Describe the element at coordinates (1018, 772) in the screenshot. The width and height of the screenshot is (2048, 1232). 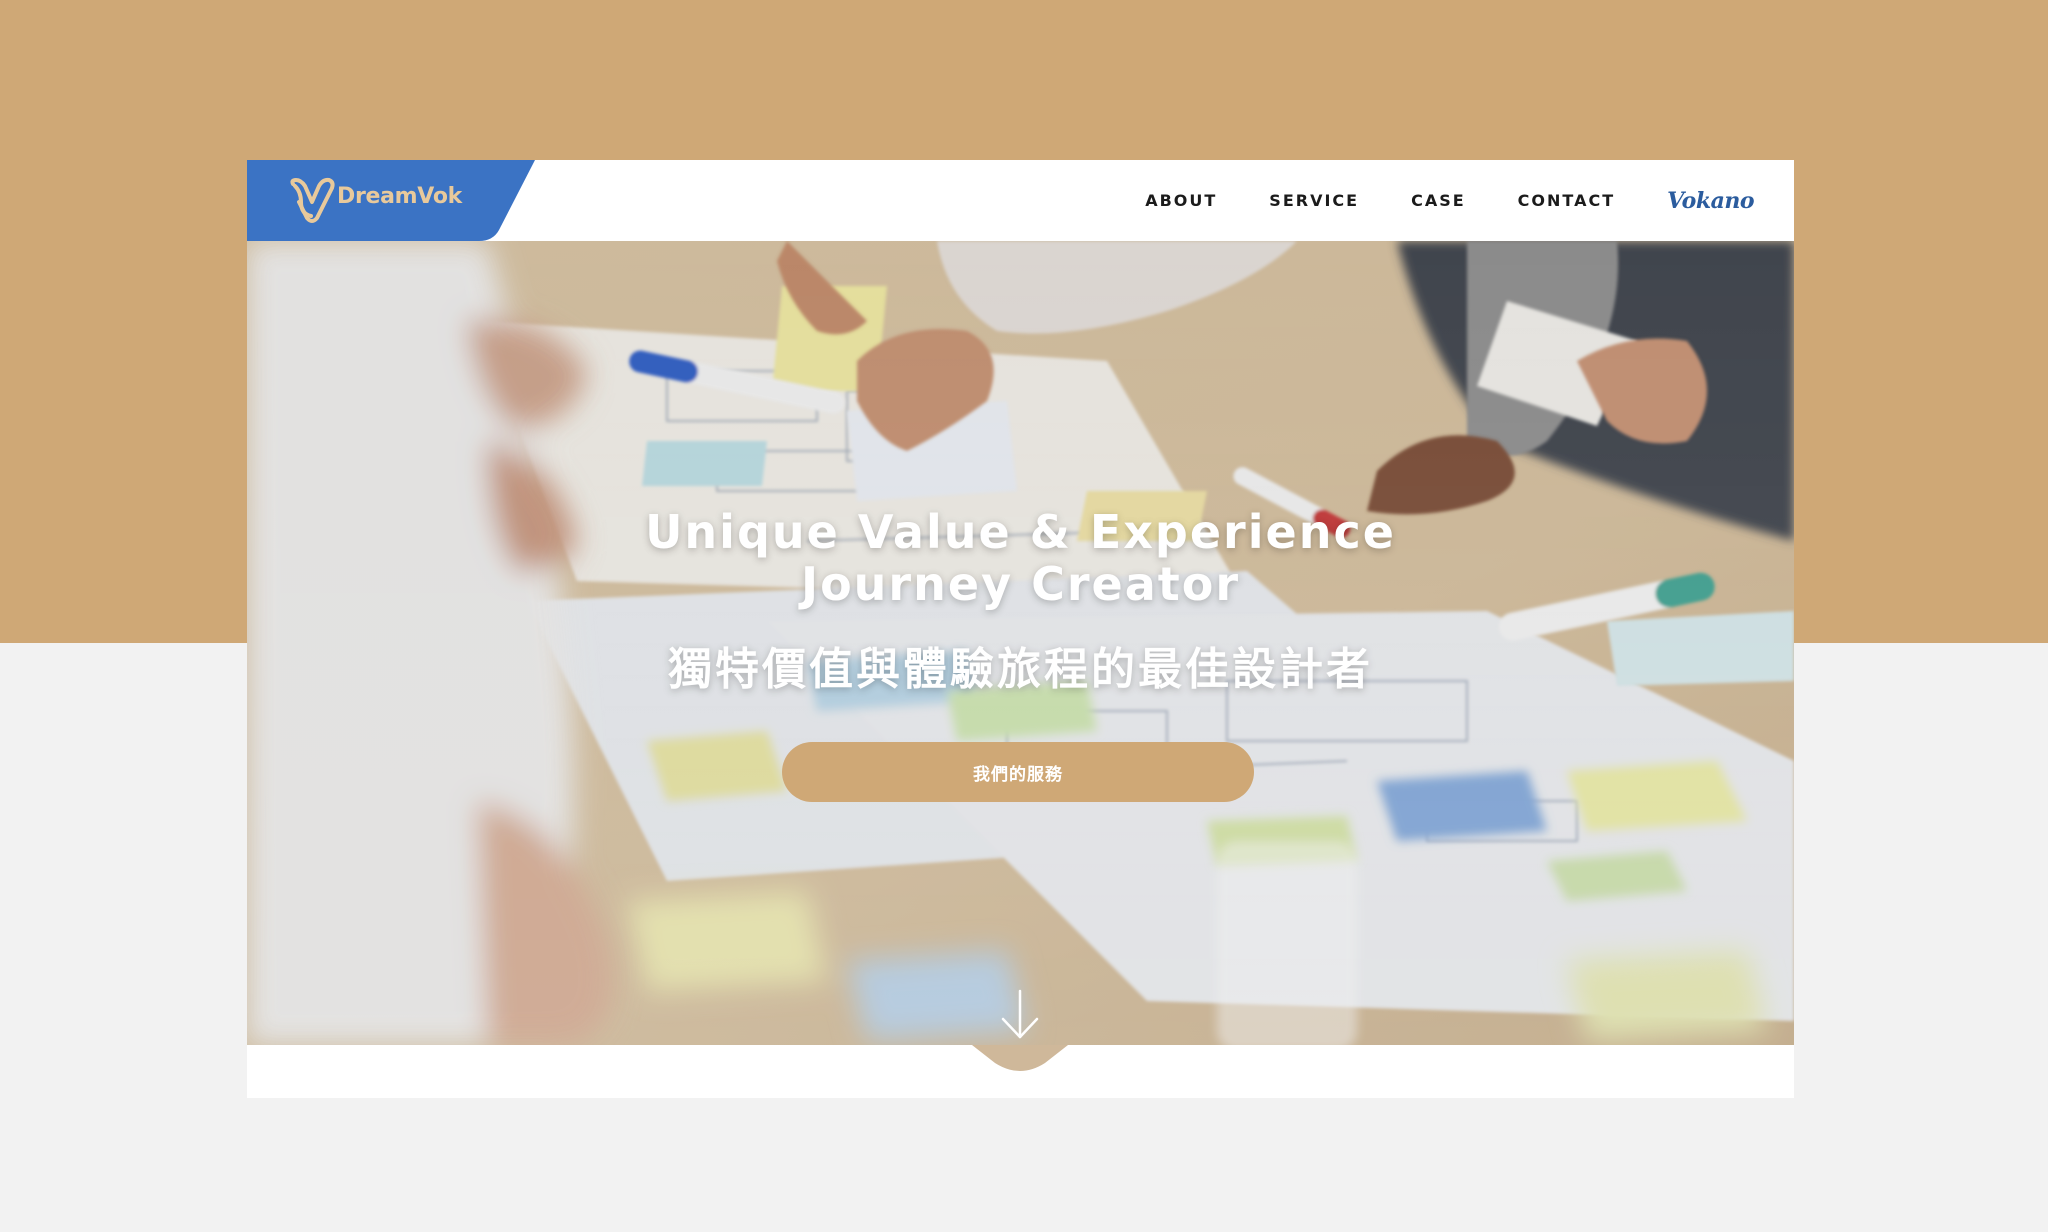
I see `our-services-button: 我們的服務` at that location.